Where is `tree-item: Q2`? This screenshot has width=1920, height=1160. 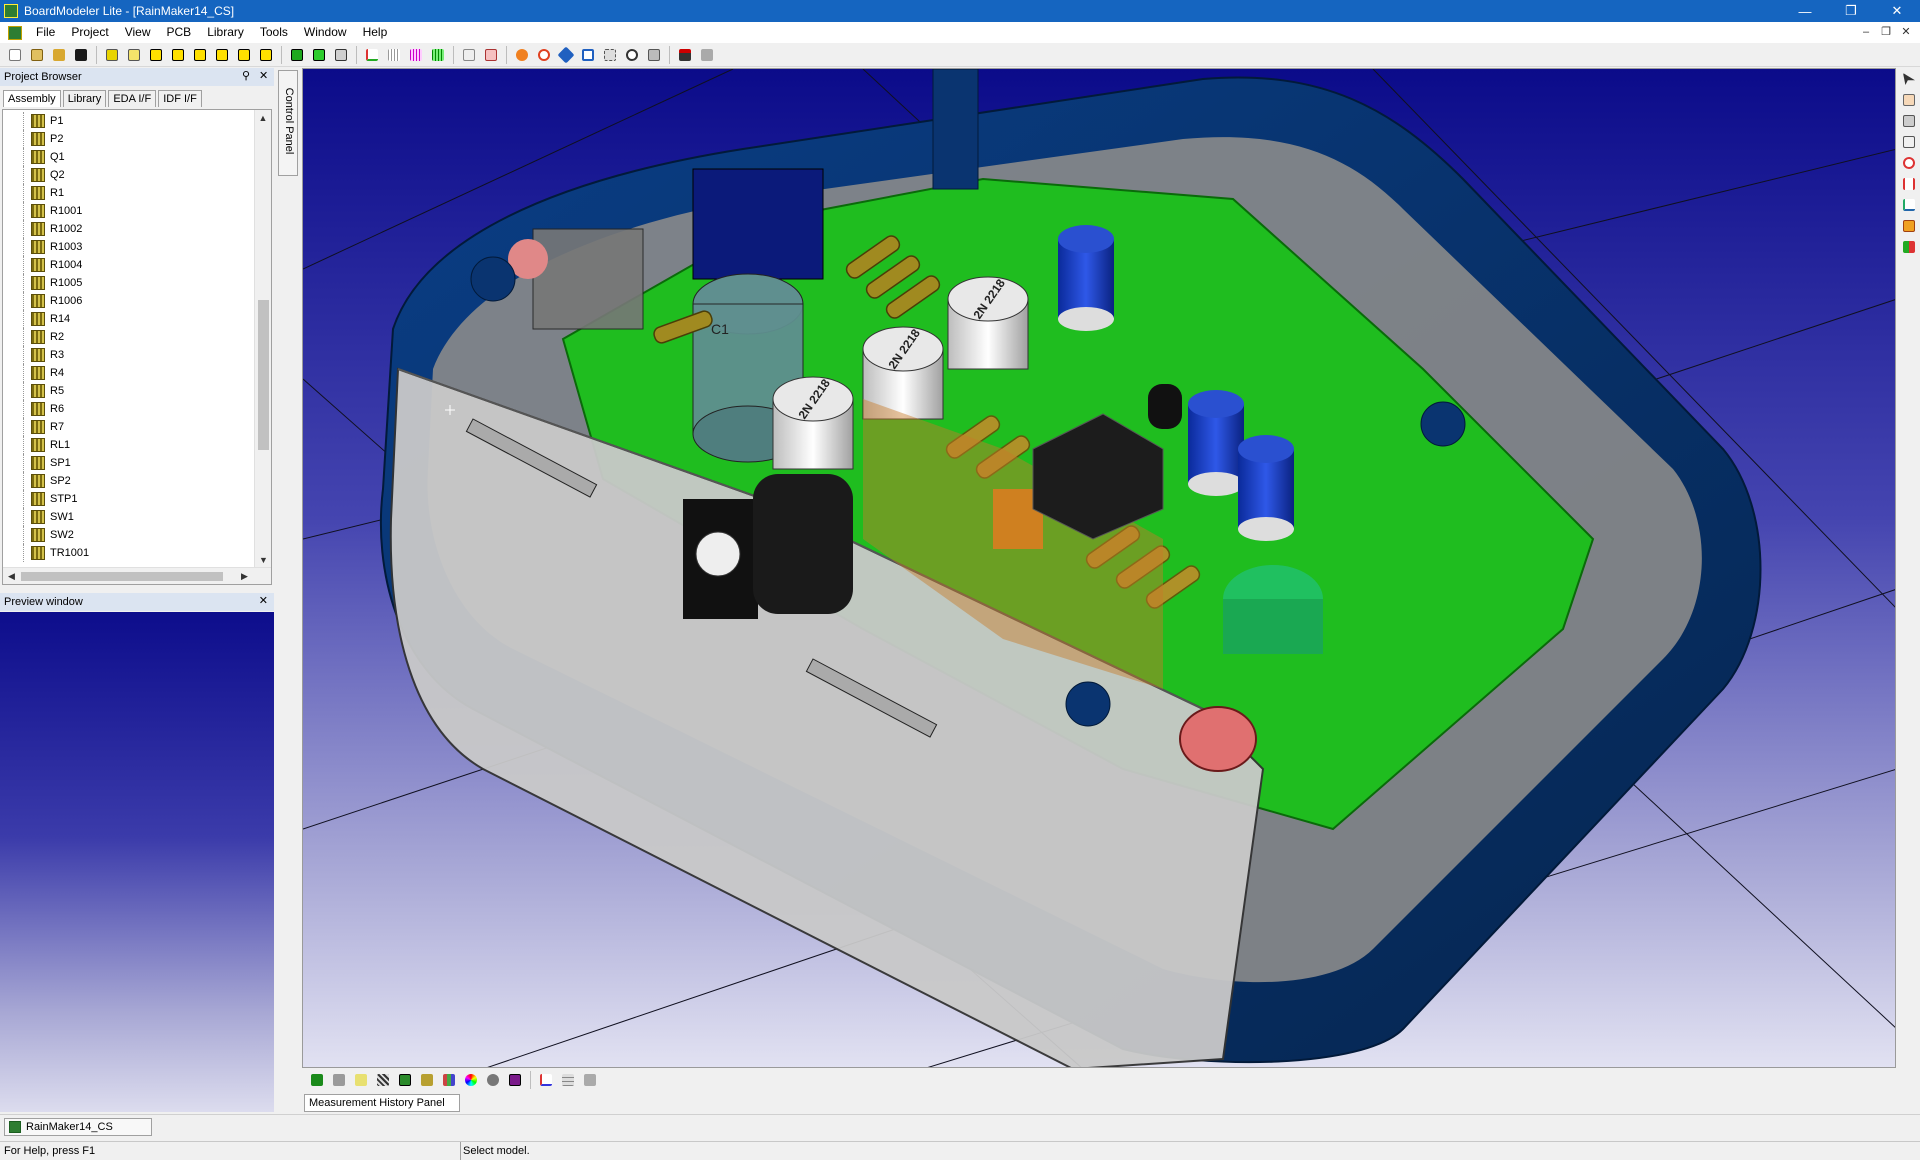
tree-item: Q2 is located at coordinates (46, 175).